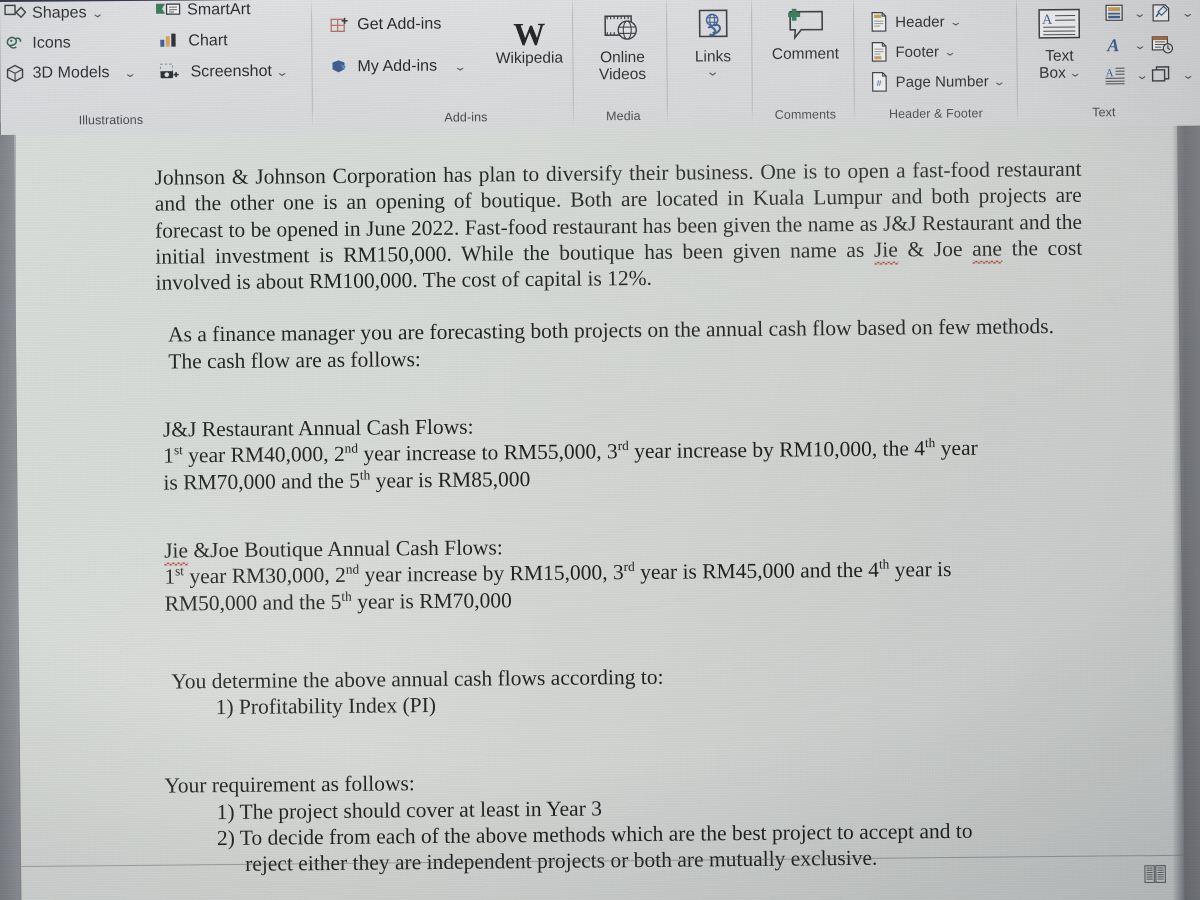 The height and width of the screenshot is (900, 1200). What do you see at coordinates (942, 81) in the screenshot?
I see `ribbon-label-page-number: Page Number` at bounding box center [942, 81].